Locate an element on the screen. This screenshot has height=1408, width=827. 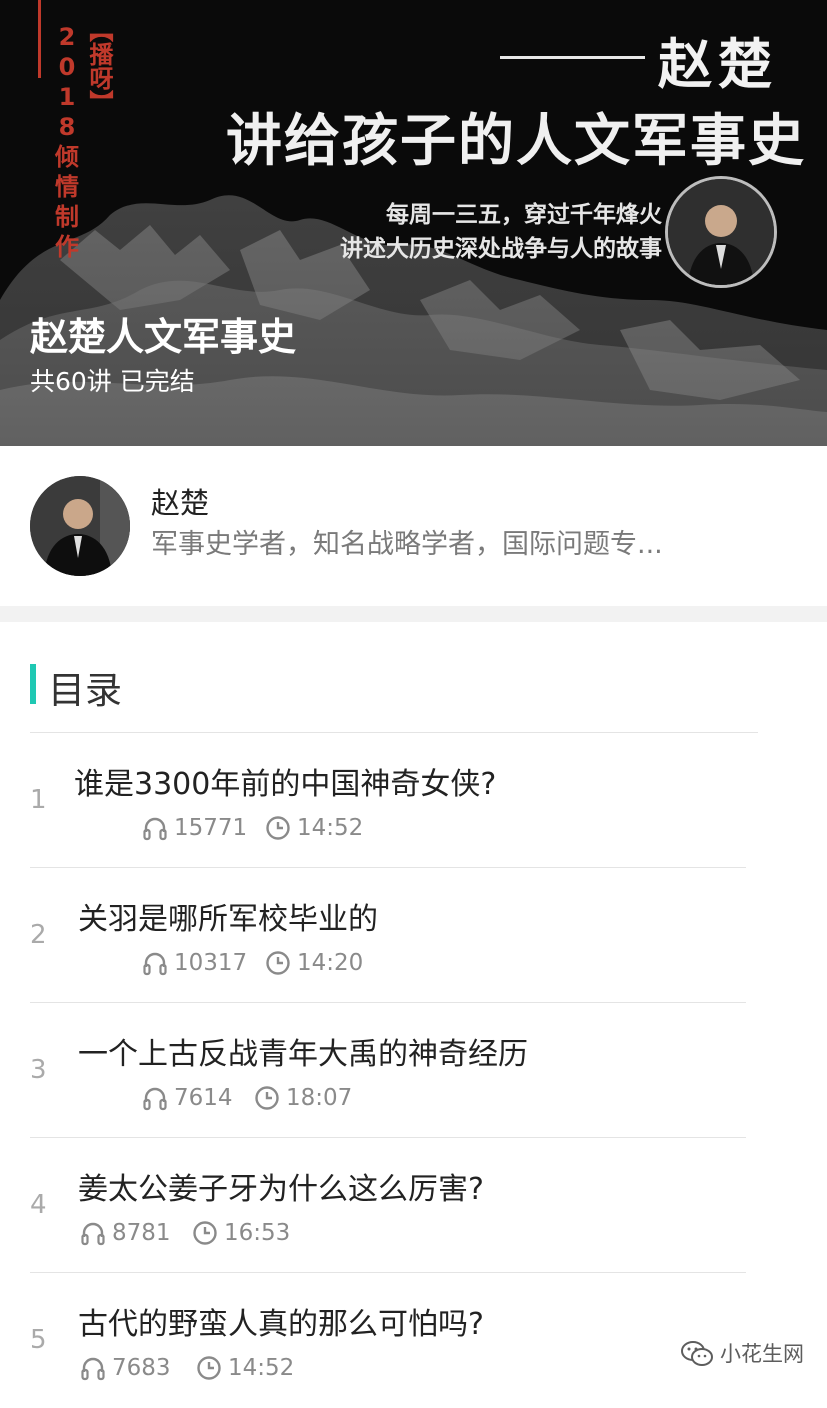
play-count-value: 7683 is located at coordinates (141, 1368).